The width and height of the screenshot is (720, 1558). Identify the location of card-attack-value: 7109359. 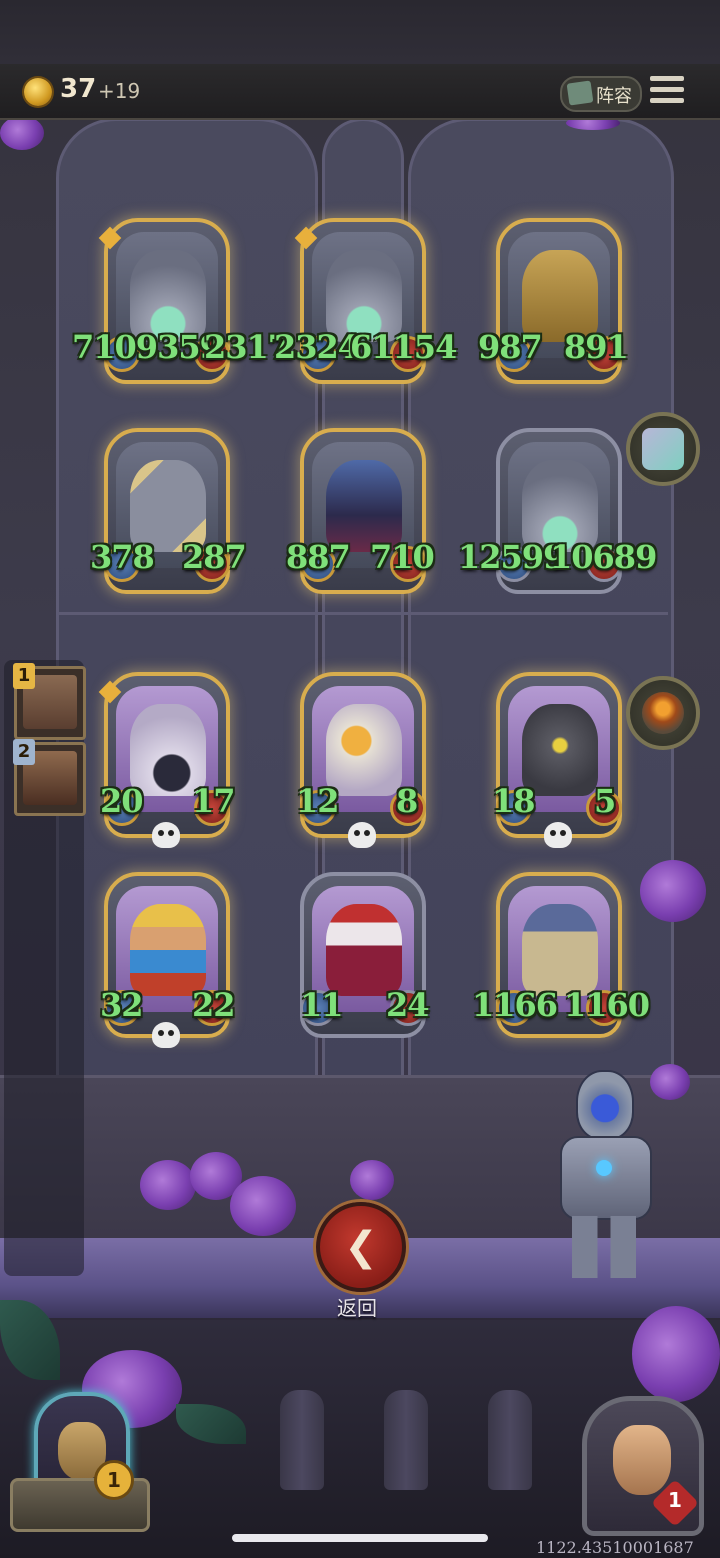
(147, 347).